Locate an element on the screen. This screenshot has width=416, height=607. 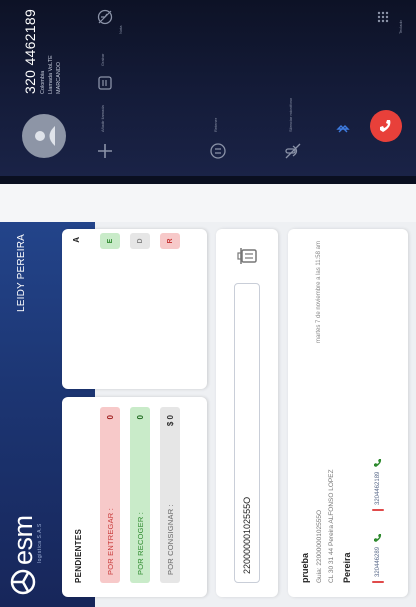
order-address: CL 30 31 44 Pereira ALFONSO LOPEZ is located at coordinates (331, 526).